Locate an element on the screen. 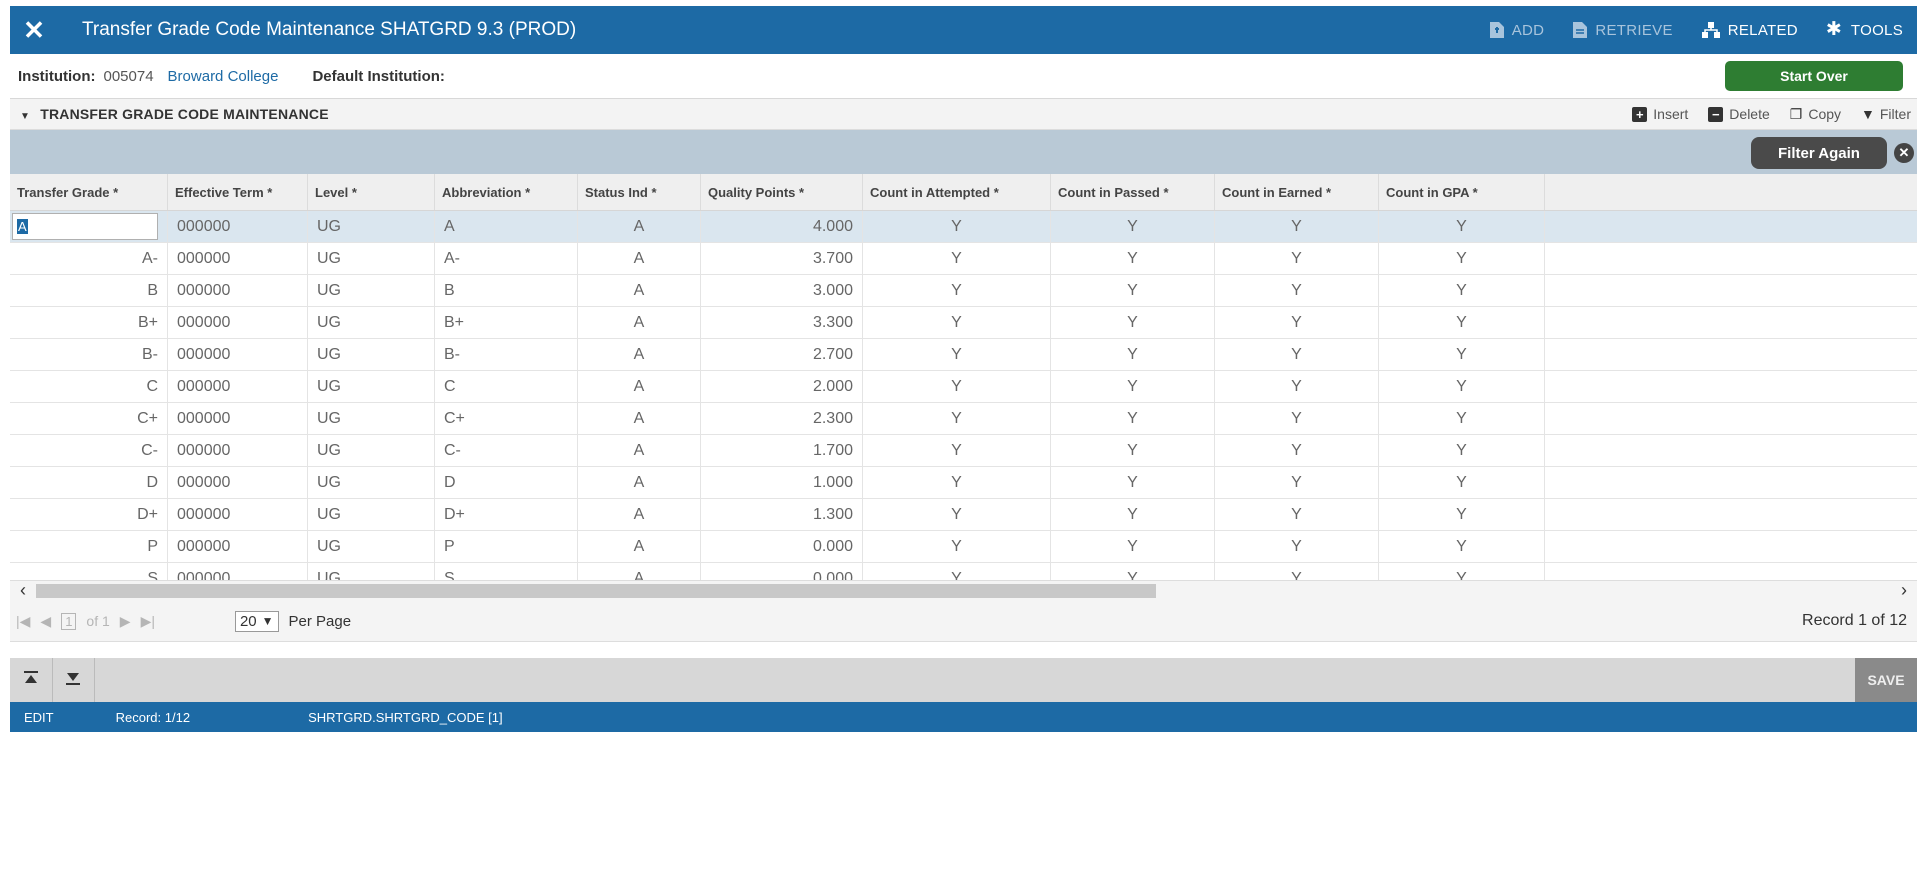  scrollbar-thumb is located at coordinates (596, 591).